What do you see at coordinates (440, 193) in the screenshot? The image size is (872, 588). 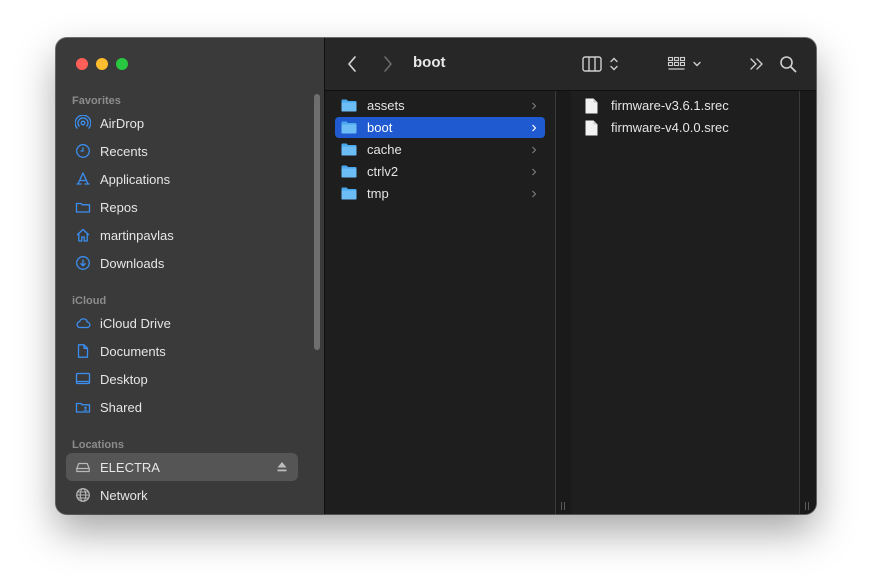 I see `list-item-folder: tmp` at bounding box center [440, 193].